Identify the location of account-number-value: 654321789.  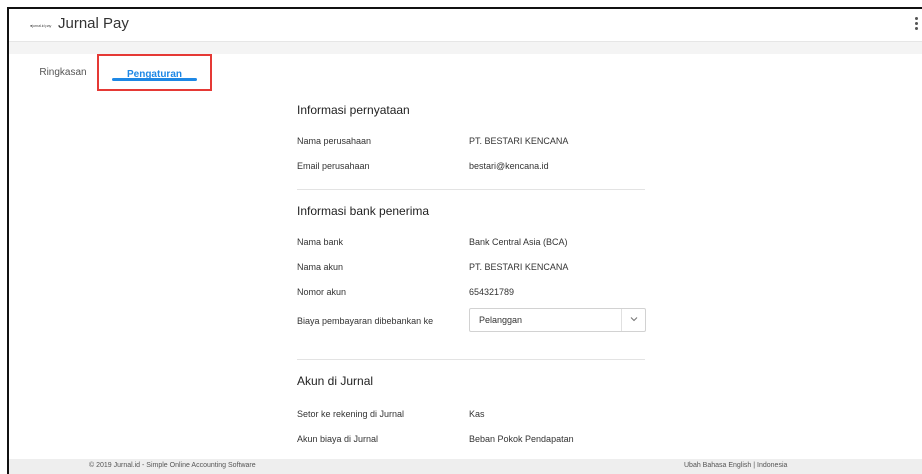
(492, 292).